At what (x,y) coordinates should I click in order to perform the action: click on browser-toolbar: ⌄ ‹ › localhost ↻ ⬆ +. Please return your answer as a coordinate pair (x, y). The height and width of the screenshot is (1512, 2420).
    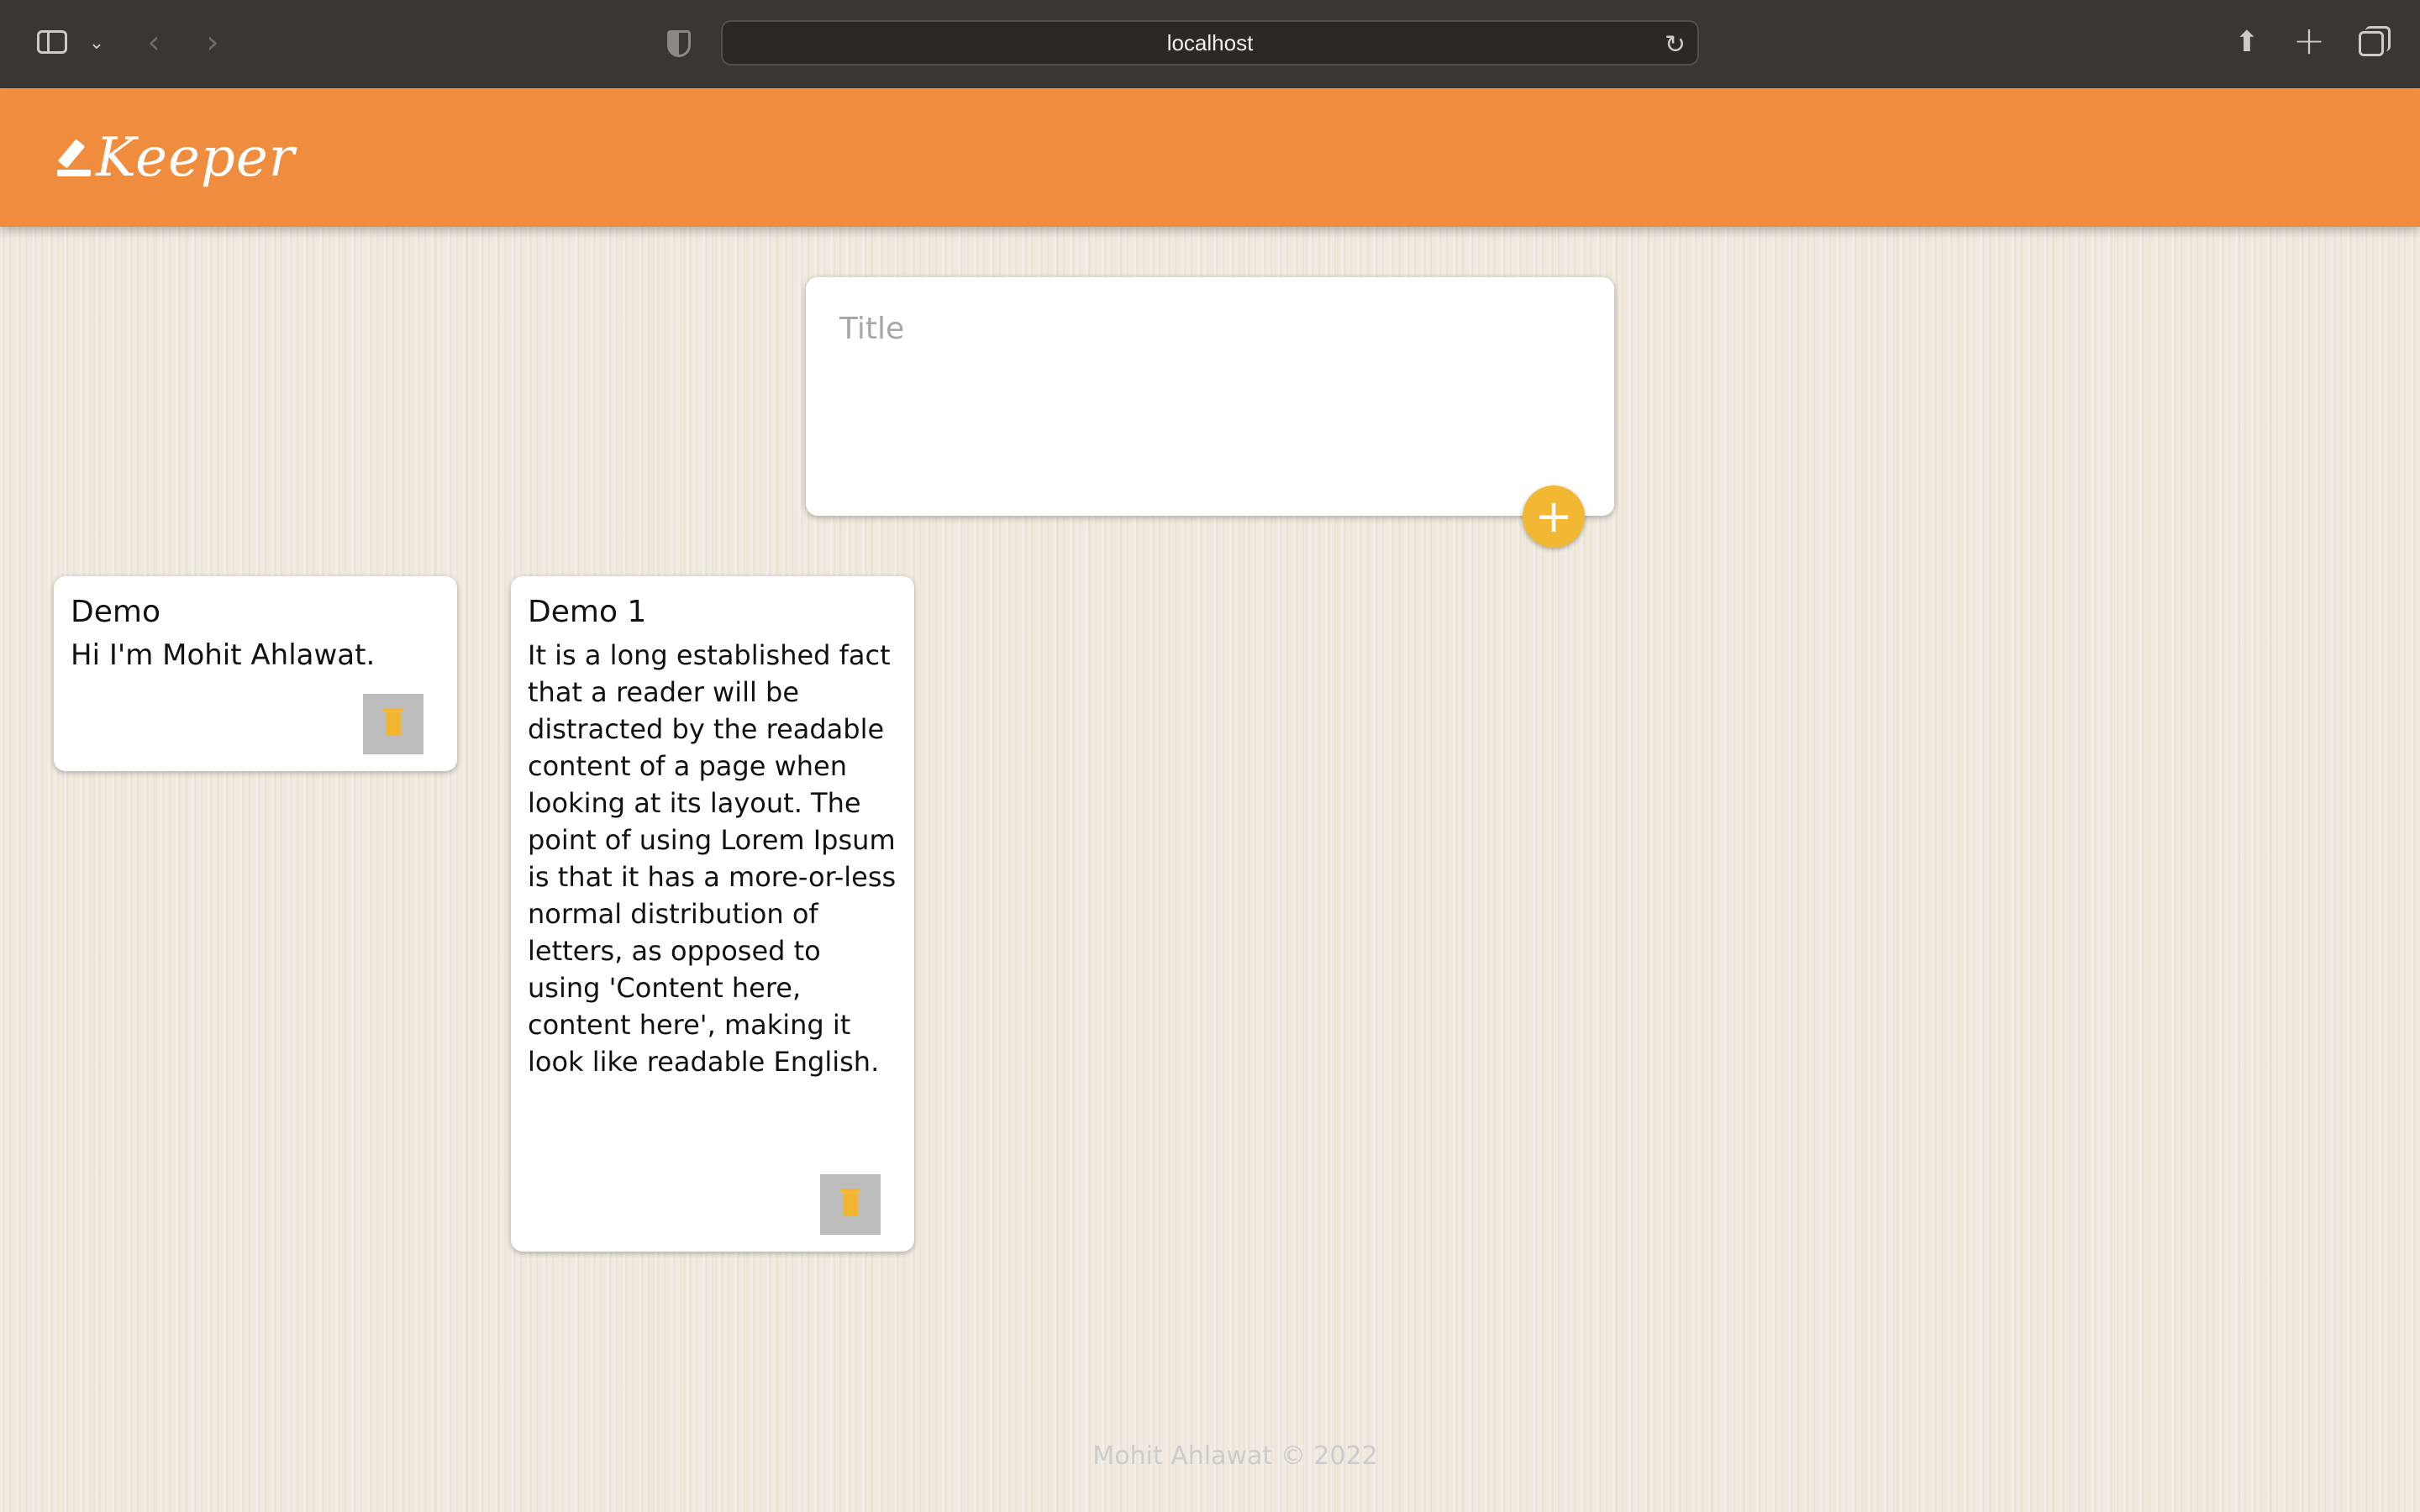
    Looking at the image, I should click on (1210, 44).